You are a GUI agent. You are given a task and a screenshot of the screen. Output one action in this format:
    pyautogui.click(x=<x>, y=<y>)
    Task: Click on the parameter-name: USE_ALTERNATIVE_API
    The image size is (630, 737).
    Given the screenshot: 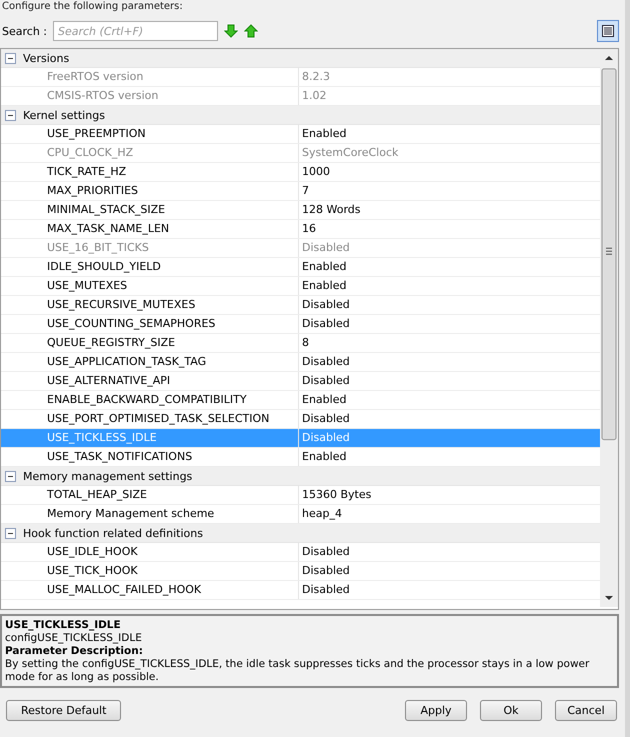 What is the action you would take?
    pyautogui.click(x=150, y=381)
    